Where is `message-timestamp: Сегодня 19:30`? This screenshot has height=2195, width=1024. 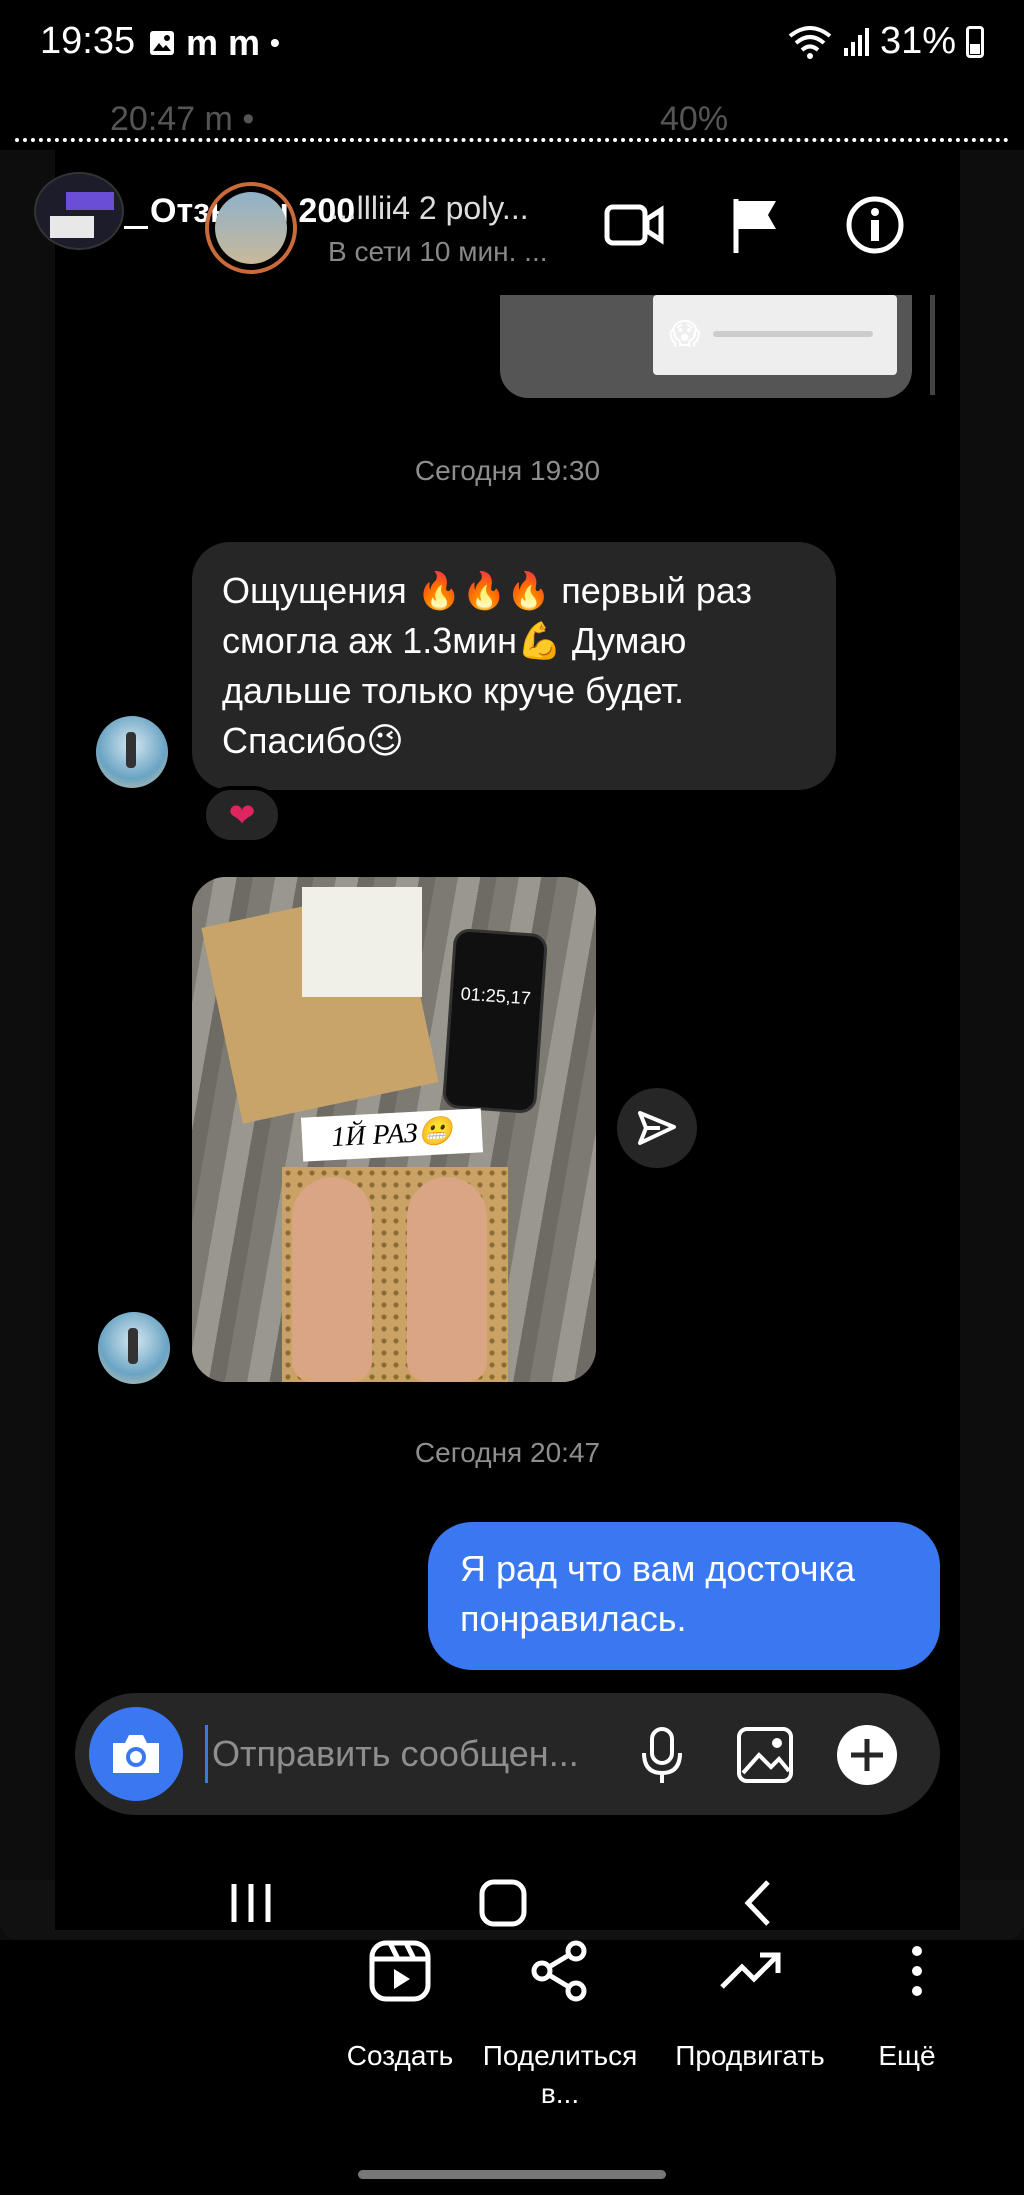
message-timestamp: Сегодня 19:30 is located at coordinates (507, 470).